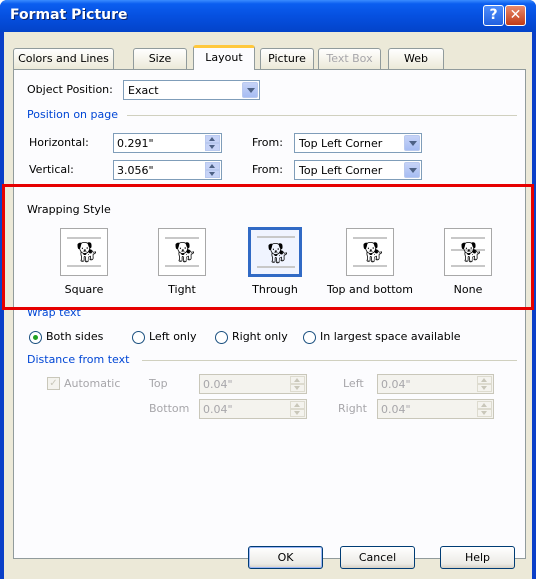  What do you see at coordinates (309, 337) in the screenshot?
I see `wrap-largest-space-radio` at bounding box center [309, 337].